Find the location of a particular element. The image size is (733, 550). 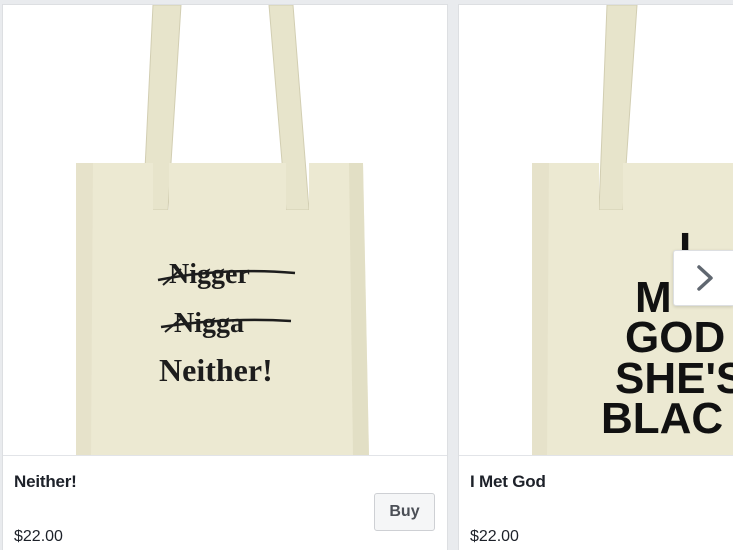

chevron-right-icon is located at coordinates (704, 278).